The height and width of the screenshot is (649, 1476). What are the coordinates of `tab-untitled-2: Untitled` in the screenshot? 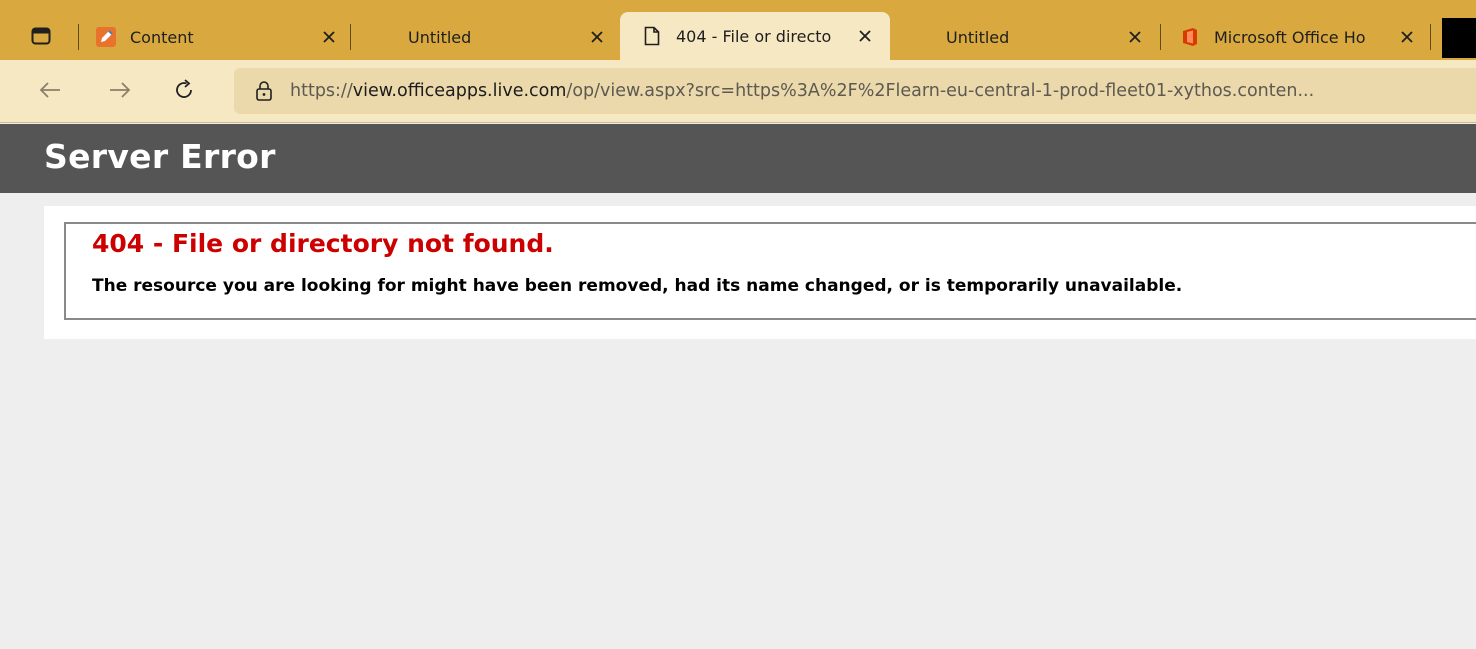 It's located at (1046, 37).